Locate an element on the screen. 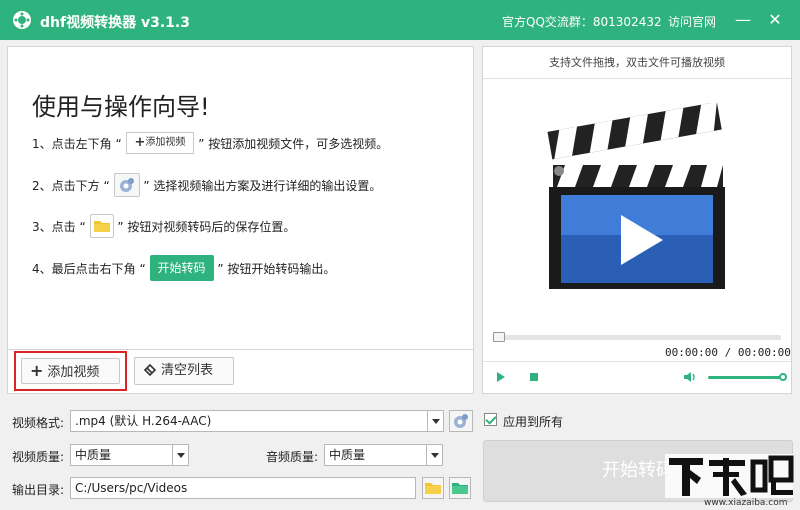 This screenshot has width=800, height=510. guide-title: 使用与操作向导! is located at coordinates (121, 107).